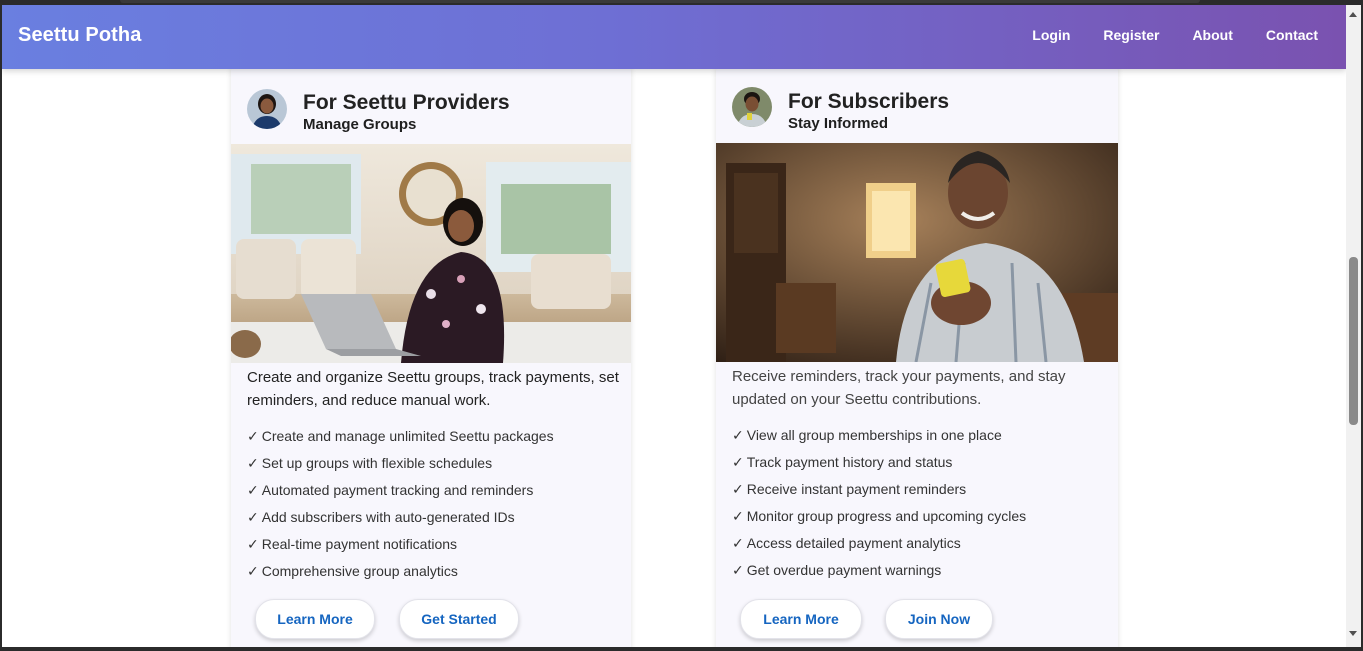 The image size is (1363, 651). I want to click on nav-links: Login Register About Contact, so click(1158, 35).